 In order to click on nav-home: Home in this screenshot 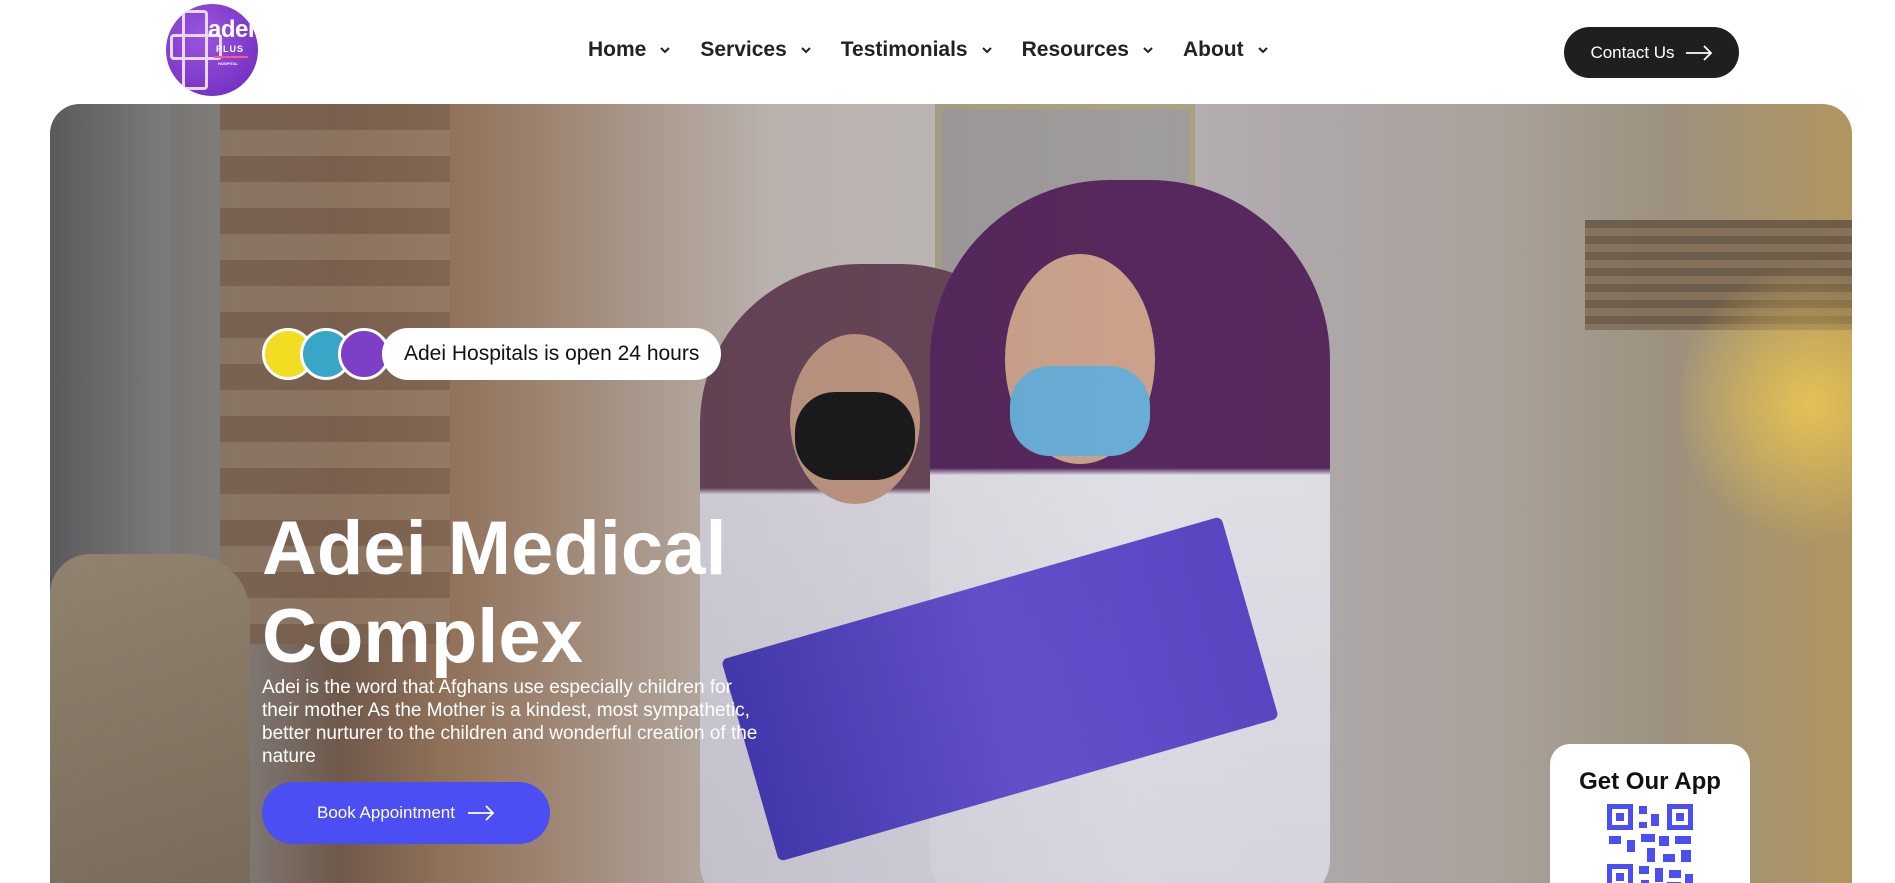, I will do `click(630, 50)`.